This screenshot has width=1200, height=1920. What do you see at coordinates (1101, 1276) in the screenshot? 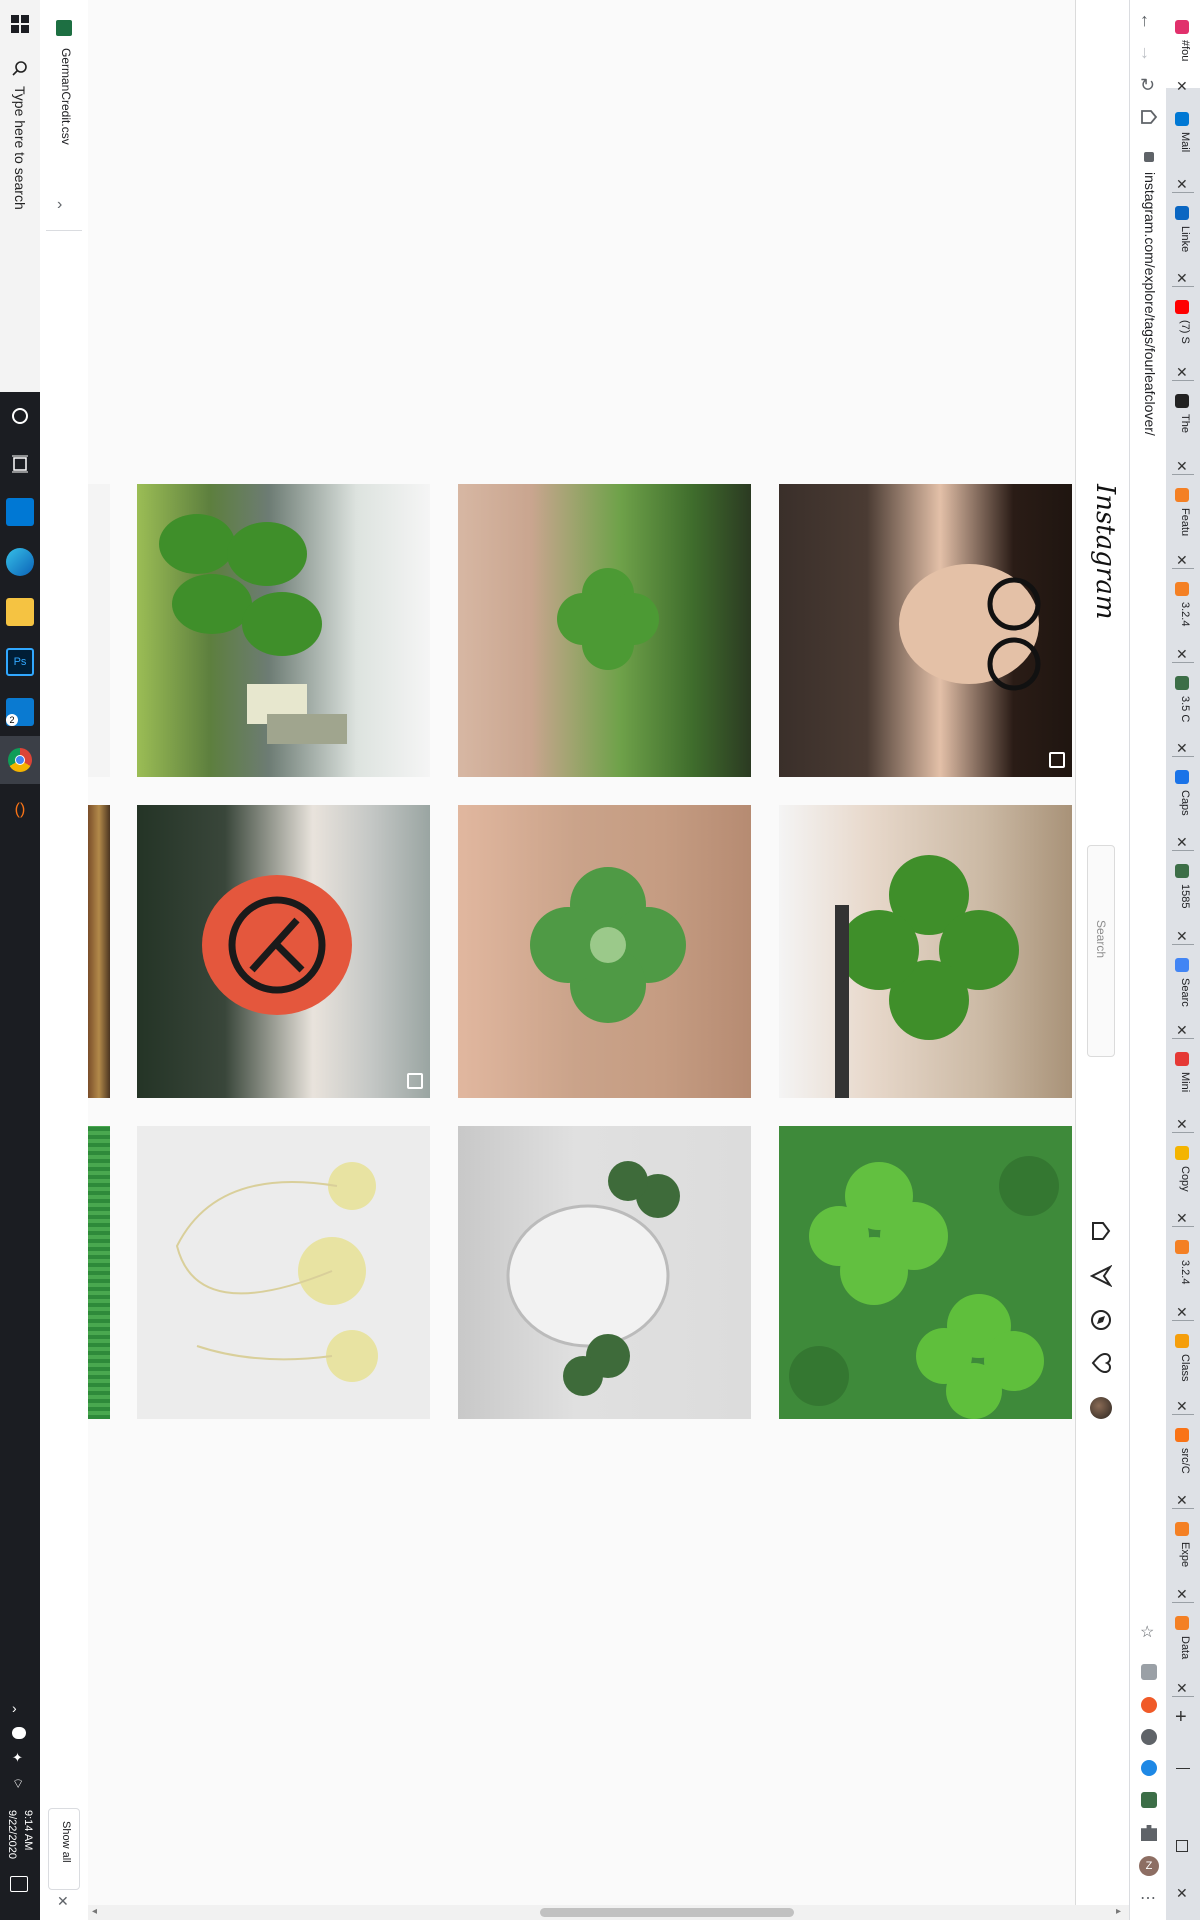
I see `direct-icon` at bounding box center [1101, 1276].